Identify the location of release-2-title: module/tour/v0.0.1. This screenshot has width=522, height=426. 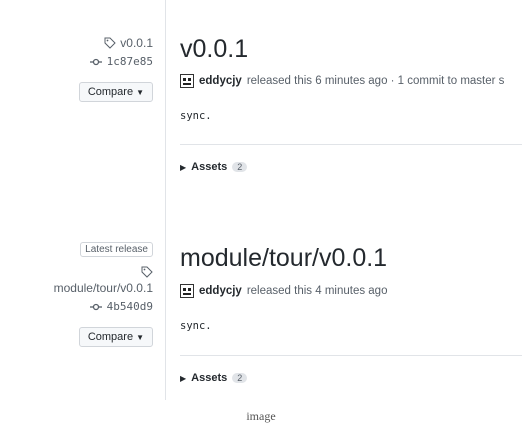
(283, 258).